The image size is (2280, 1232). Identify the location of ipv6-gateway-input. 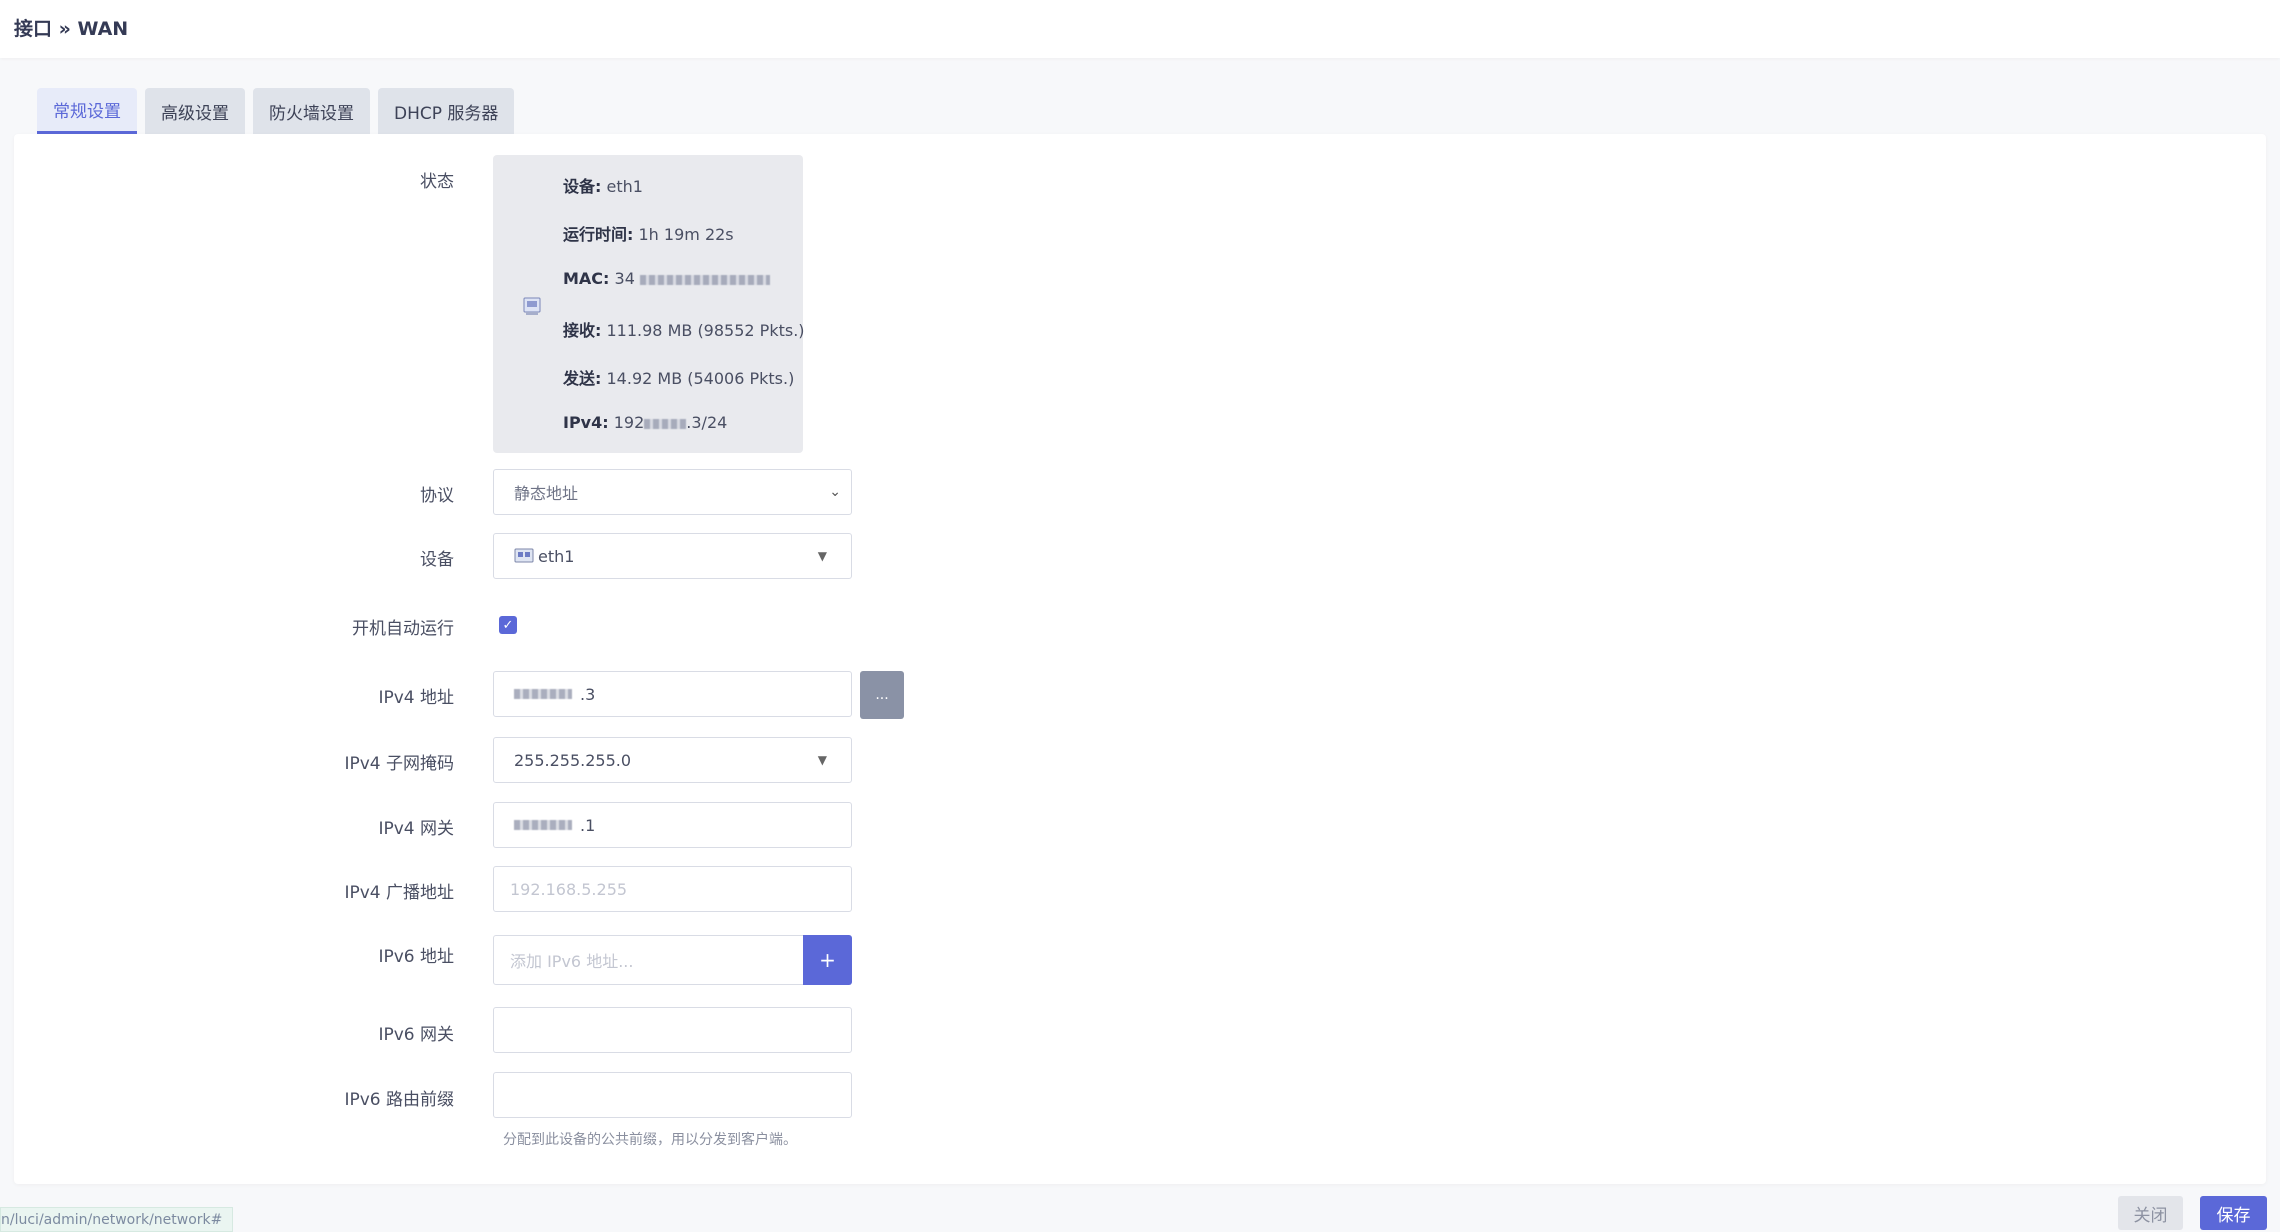
(672, 1030).